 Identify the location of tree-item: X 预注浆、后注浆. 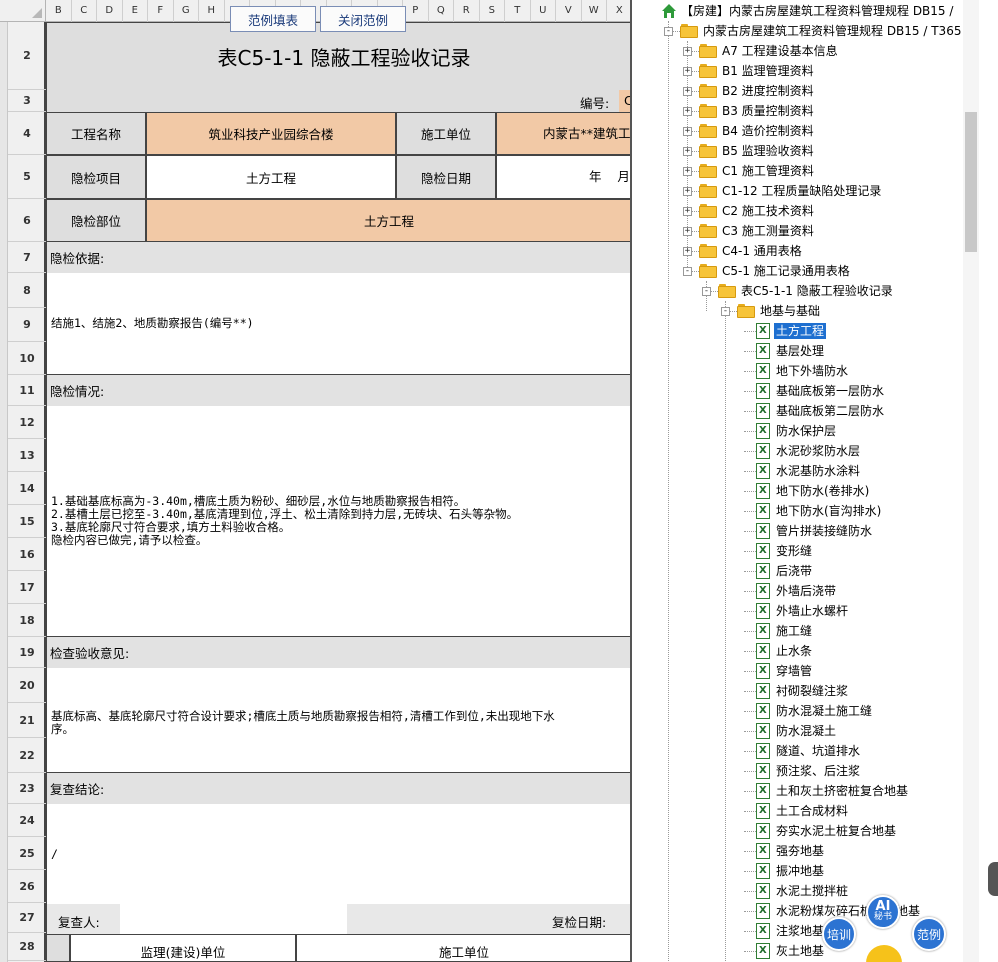
(809, 771).